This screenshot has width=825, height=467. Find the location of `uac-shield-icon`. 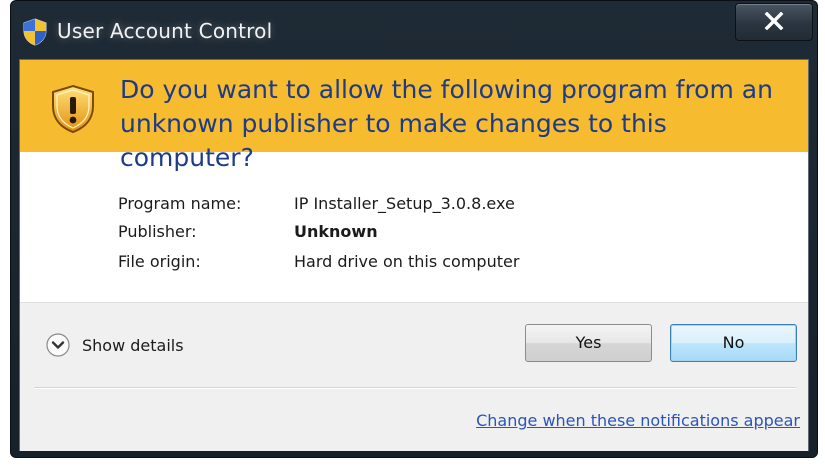

uac-shield-icon is located at coordinates (35, 32).